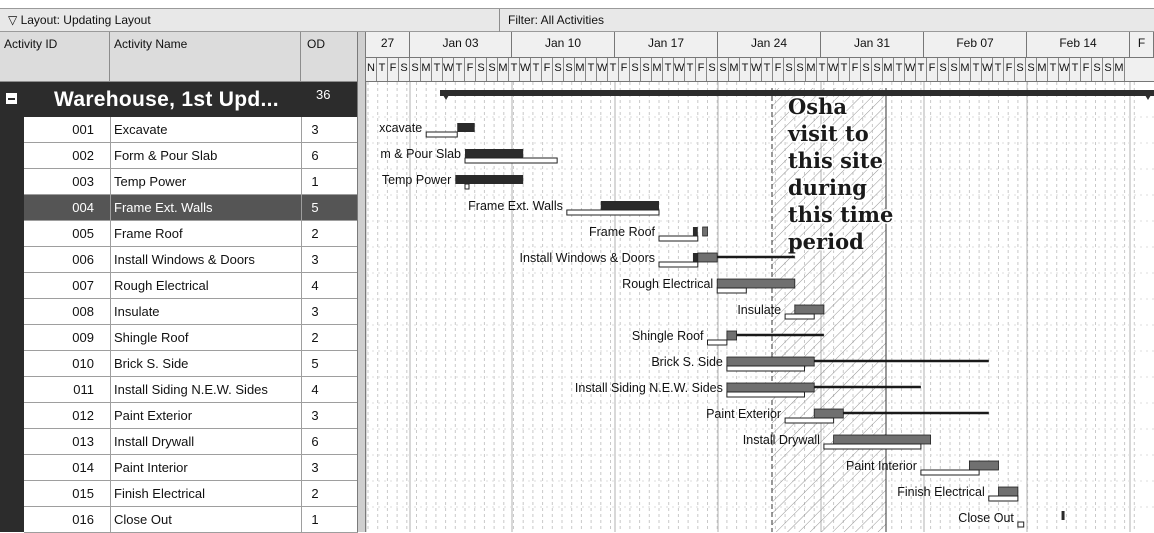 The width and height of the screenshot is (1154, 533). I want to click on week-label: Jan 31, so click(872, 44).